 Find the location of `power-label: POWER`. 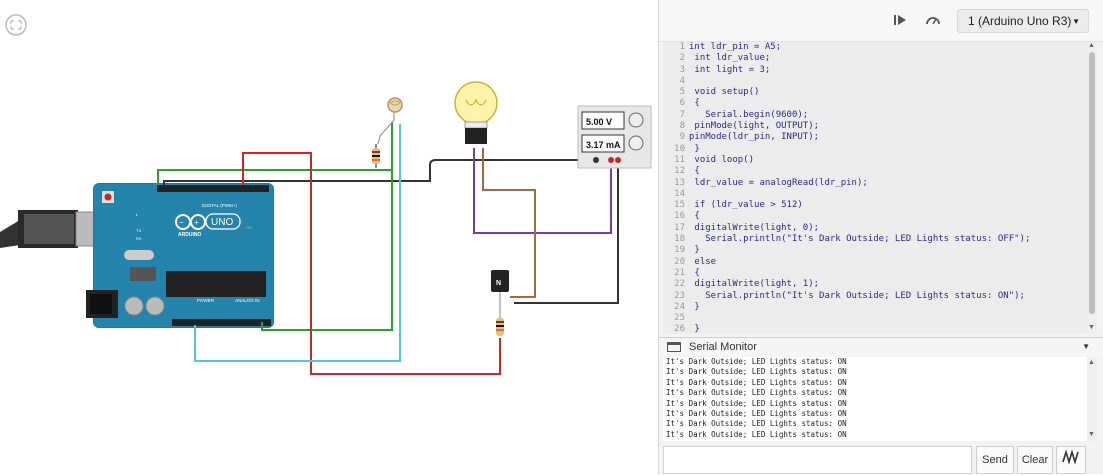

power-label: POWER is located at coordinates (206, 300).